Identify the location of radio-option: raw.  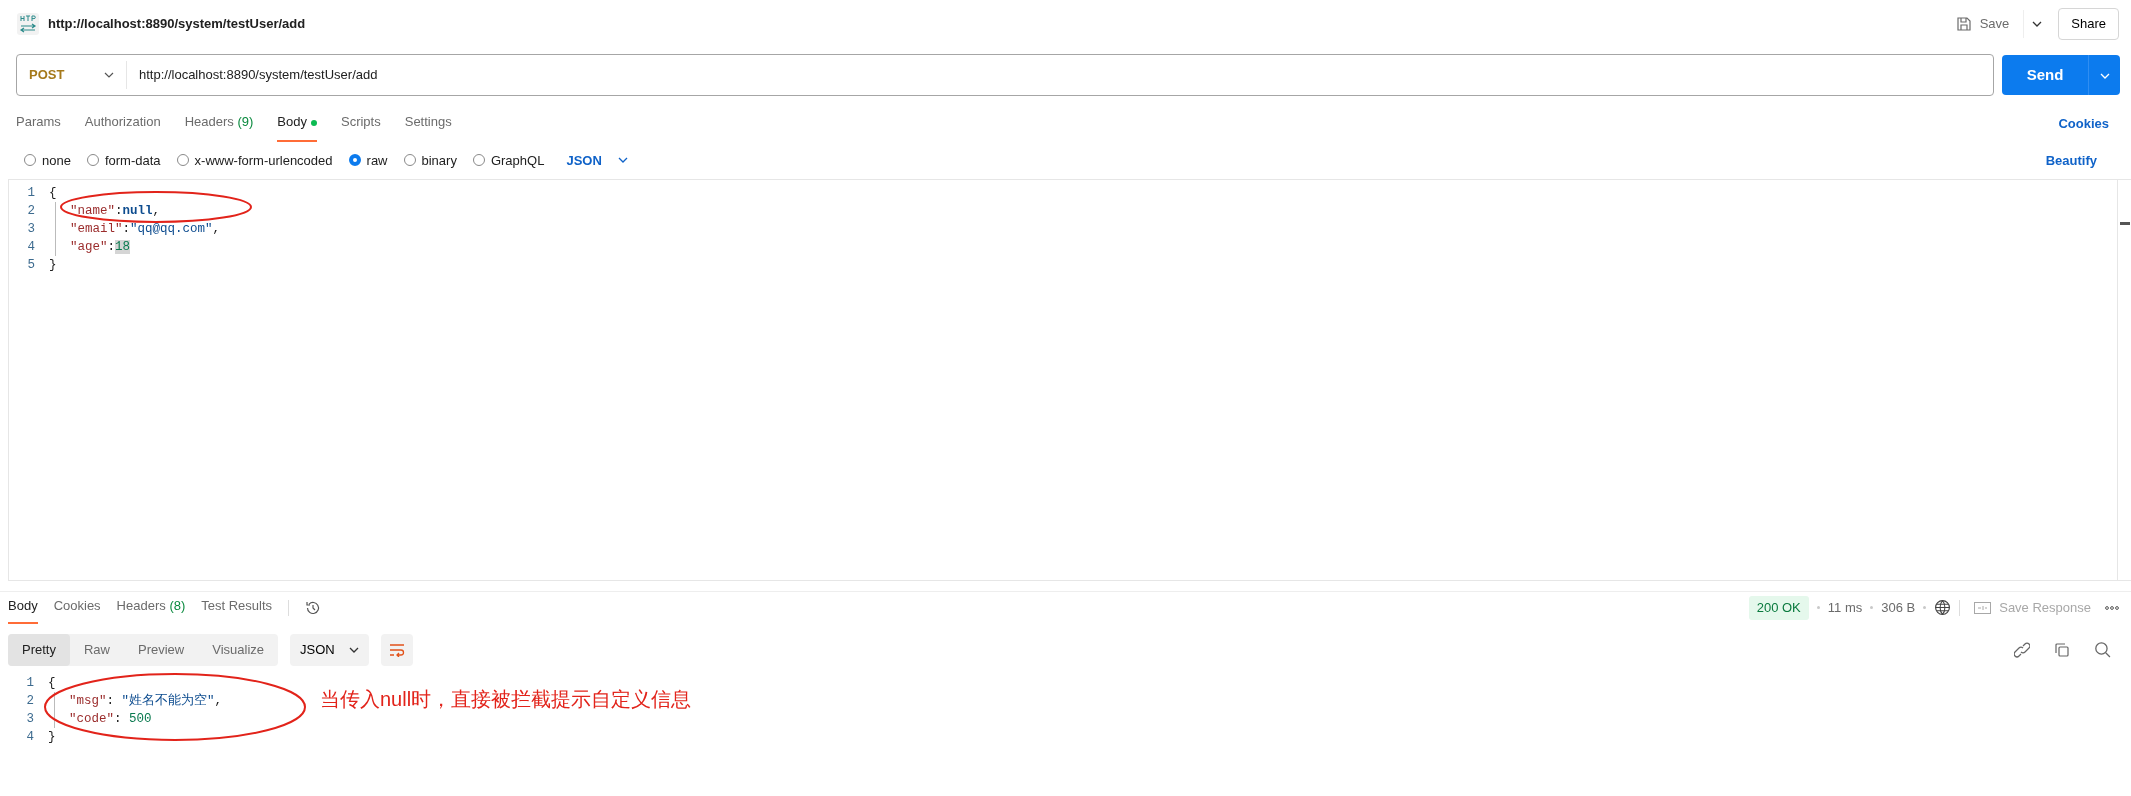
(368, 160).